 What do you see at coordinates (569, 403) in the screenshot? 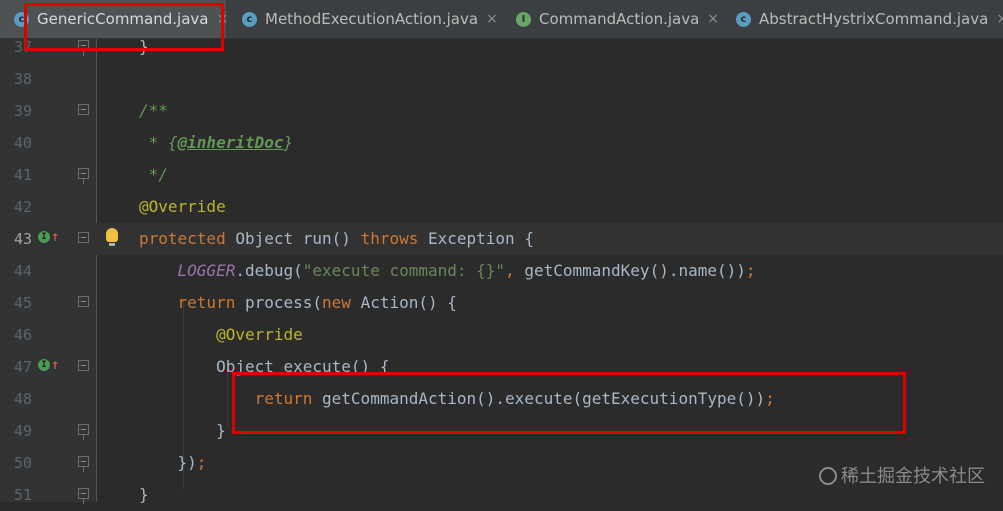
I see `highlight-box-code` at bounding box center [569, 403].